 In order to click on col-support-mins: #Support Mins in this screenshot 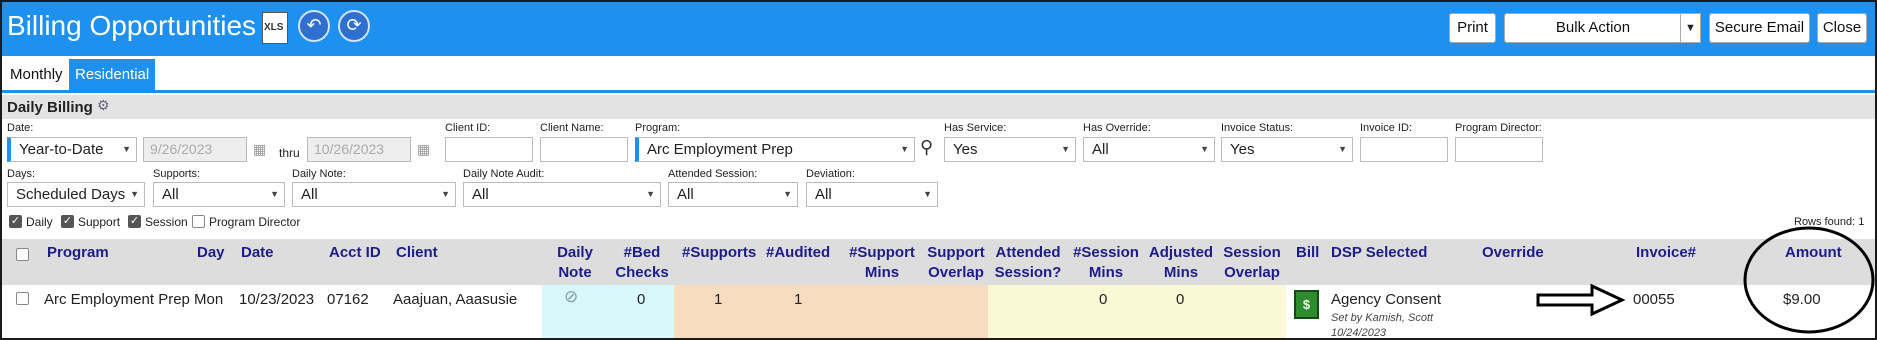, I will do `click(882, 263)`.